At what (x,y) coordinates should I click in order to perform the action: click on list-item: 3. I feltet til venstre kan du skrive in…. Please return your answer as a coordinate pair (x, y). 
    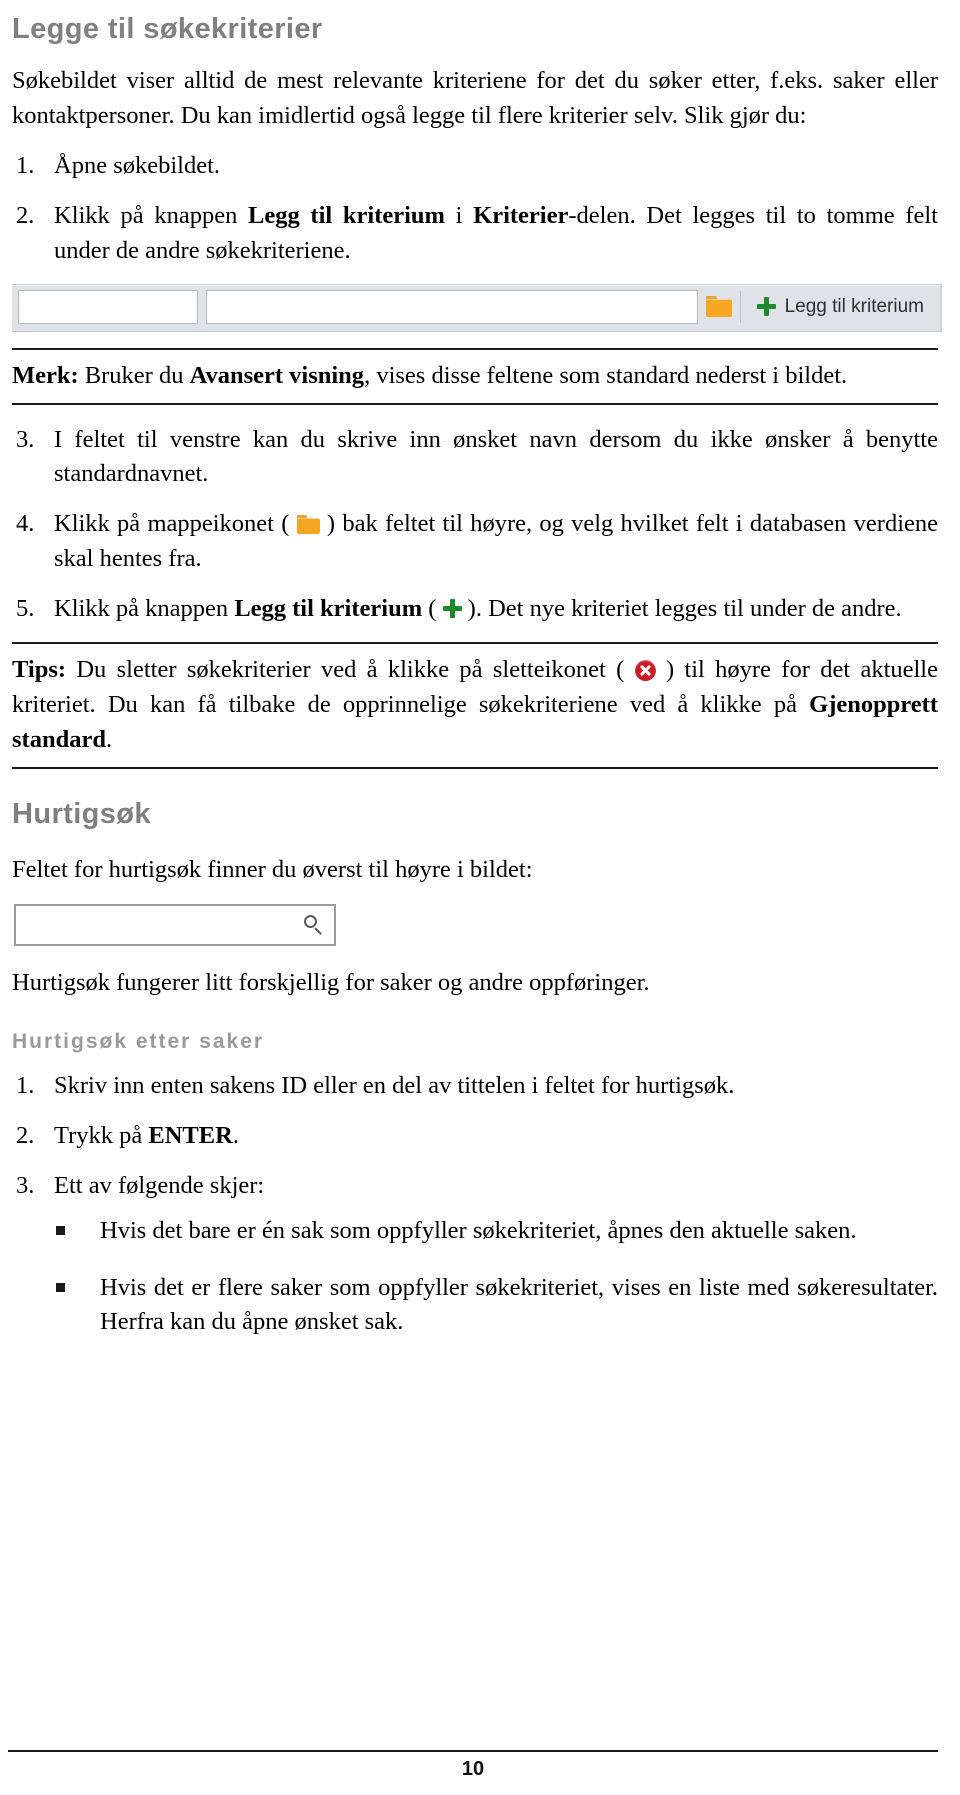
    Looking at the image, I should click on (473, 458).